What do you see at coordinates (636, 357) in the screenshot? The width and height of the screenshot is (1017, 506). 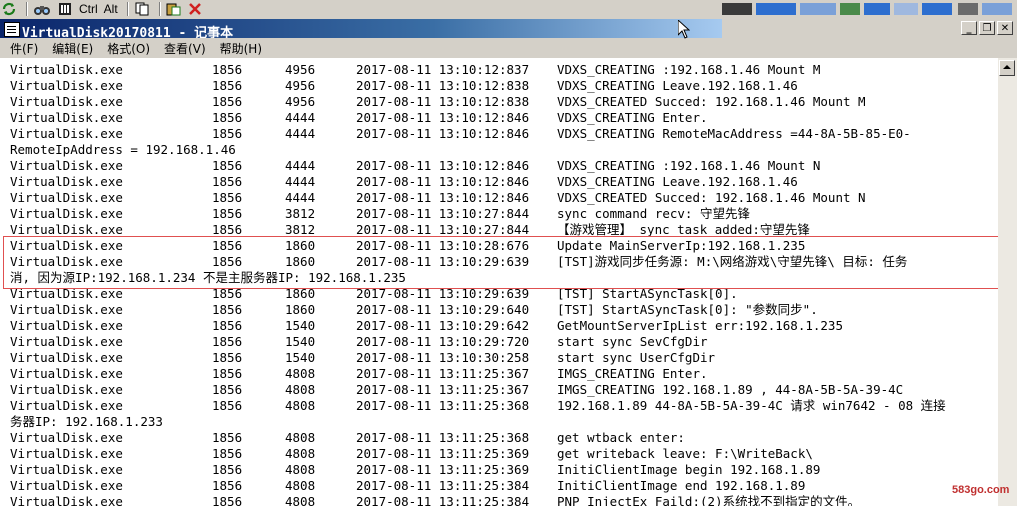 I see `log-message: start sync UserCfgDir` at bounding box center [636, 357].